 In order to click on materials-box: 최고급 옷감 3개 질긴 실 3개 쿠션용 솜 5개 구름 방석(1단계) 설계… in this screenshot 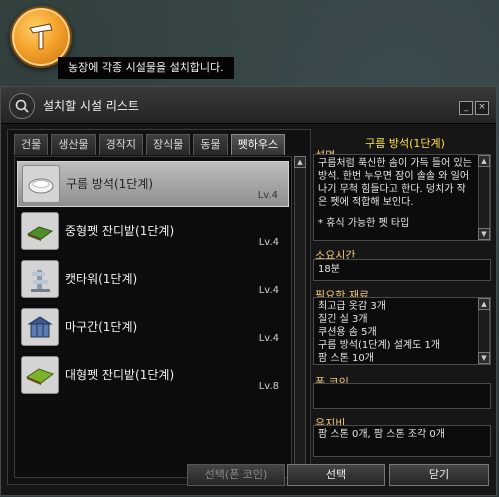, I will do `click(402, 331)`.